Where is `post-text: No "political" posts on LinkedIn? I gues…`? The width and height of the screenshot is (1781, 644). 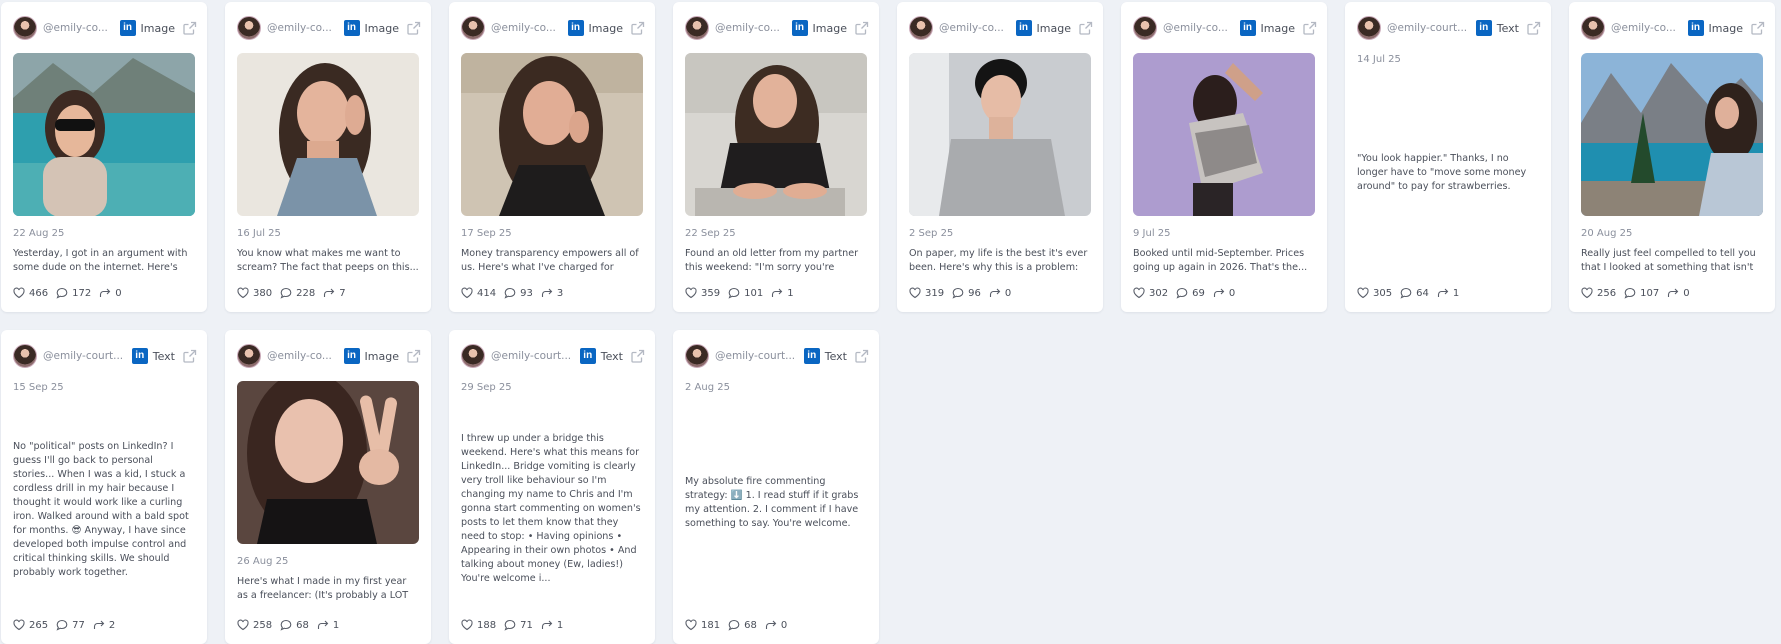 post-text: No "political" posts on LinkedIn? I gues… is located at coordinates (101, 509).